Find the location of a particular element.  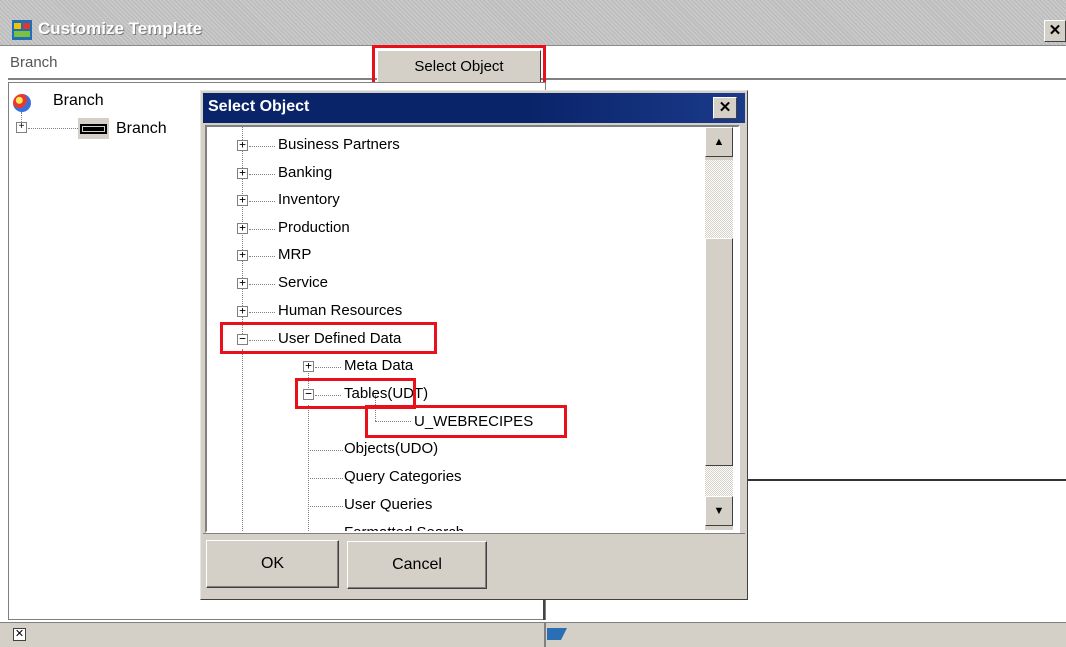

tree-item-production: Production is located at coordinates (314, 228).